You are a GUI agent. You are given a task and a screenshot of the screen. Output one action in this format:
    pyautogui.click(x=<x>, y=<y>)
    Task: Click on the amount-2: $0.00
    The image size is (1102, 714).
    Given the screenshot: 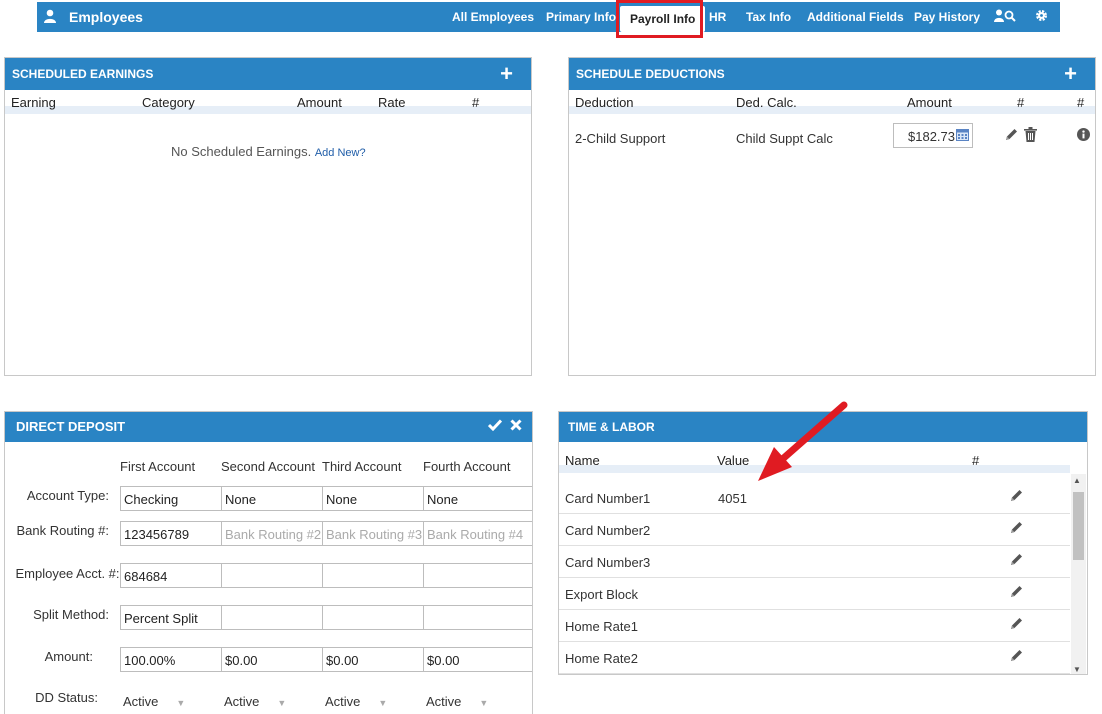 What is the action you would take?
    pyautogui.click(x=272, y=659)
    